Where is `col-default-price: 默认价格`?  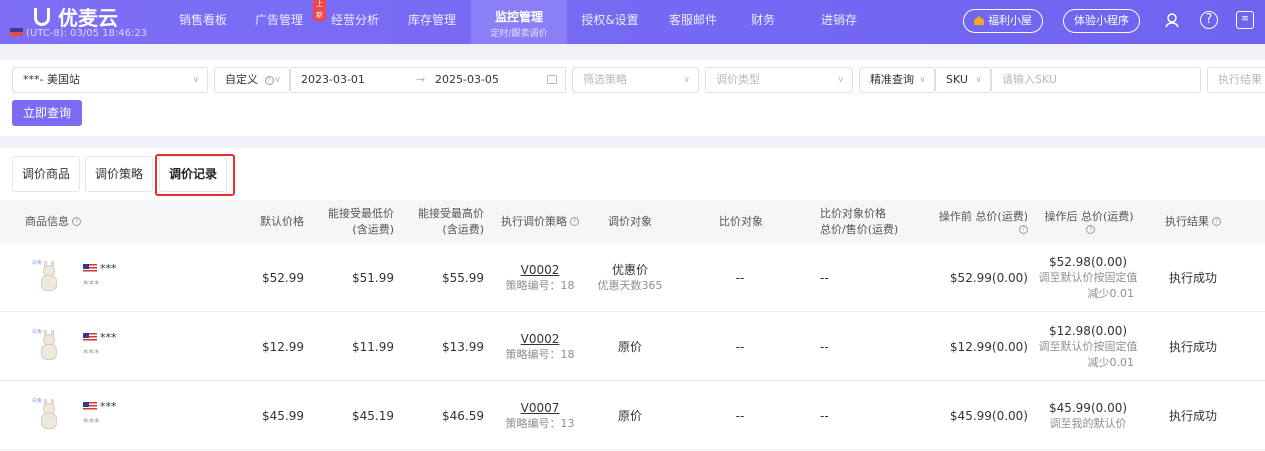 col-default-price: 默认价格 is located at coordinates (267, 221).